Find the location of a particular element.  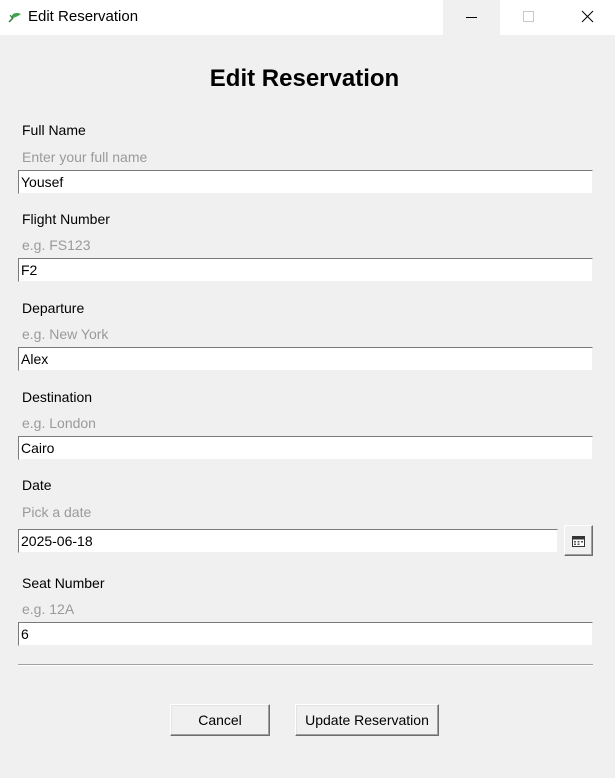

destination-label: Destination is located at coordinates (57, 397).